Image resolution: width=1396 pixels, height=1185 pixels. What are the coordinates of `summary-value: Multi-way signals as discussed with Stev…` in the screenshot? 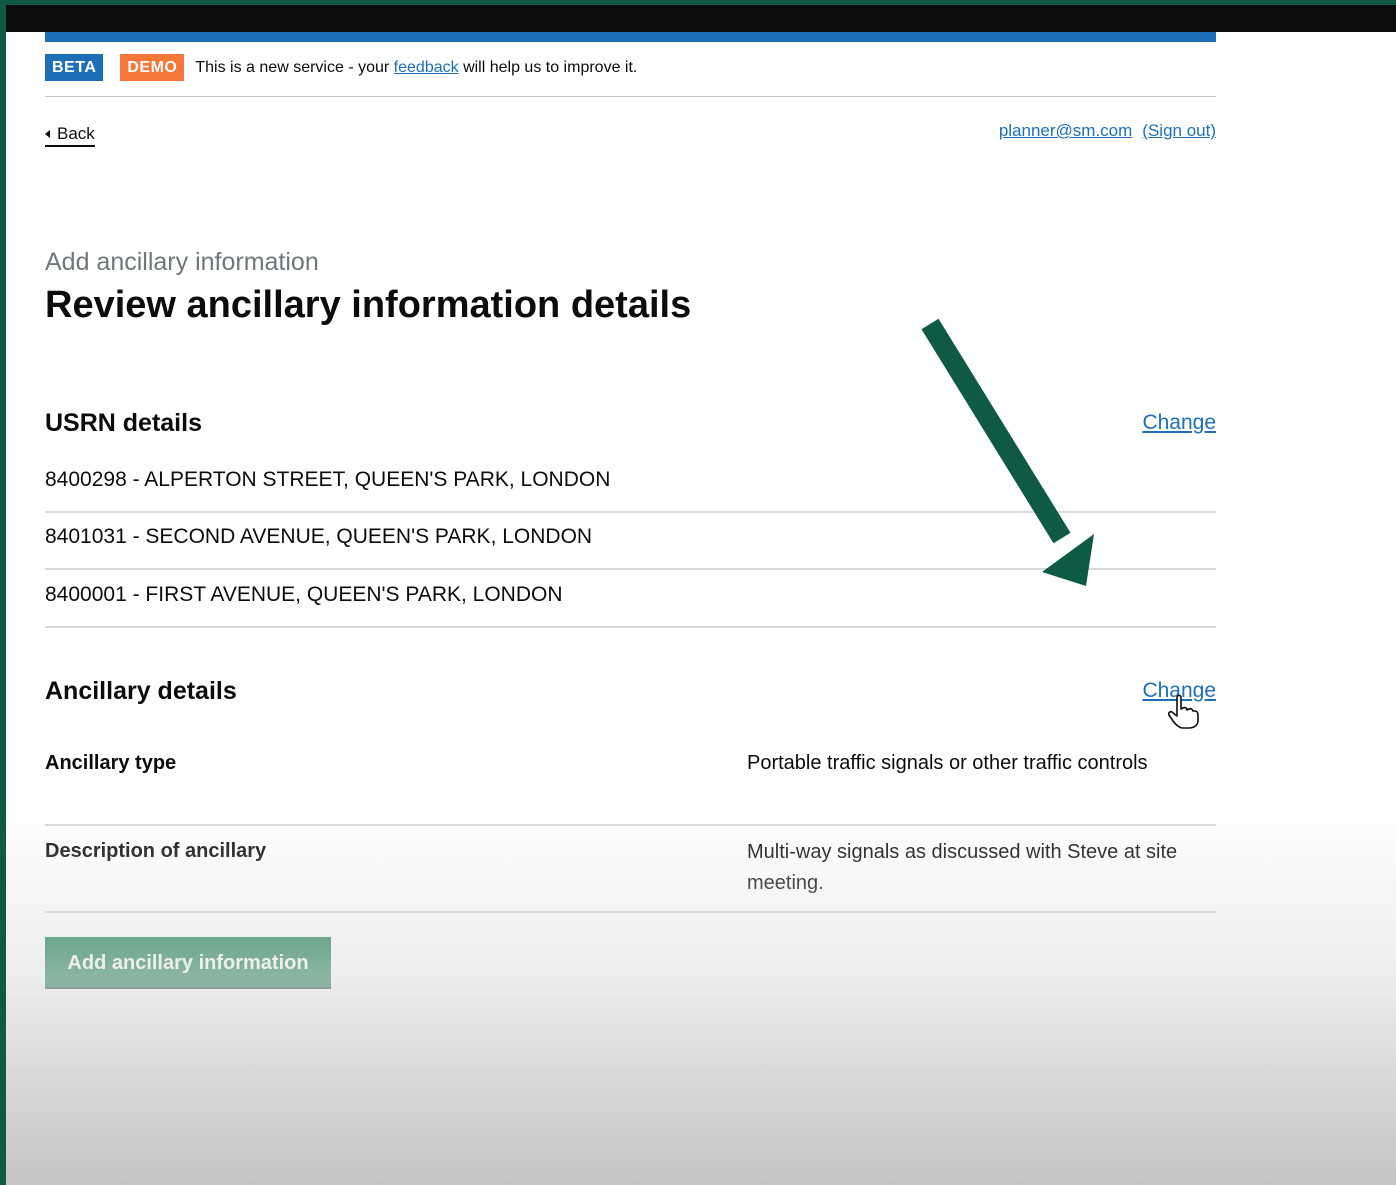 It's located at (962, 867).